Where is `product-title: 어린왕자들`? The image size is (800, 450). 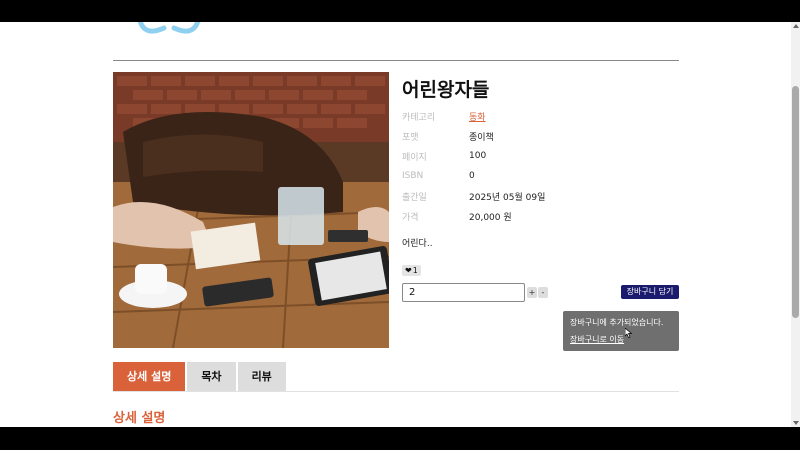
product-title: 어린왕자들 is located at coordinates (446, 90).